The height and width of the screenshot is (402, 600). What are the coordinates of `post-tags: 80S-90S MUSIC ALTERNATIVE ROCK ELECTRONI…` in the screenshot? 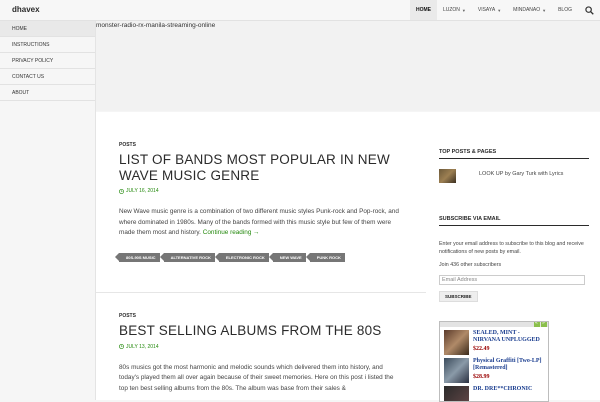 It's located at (257, 257).